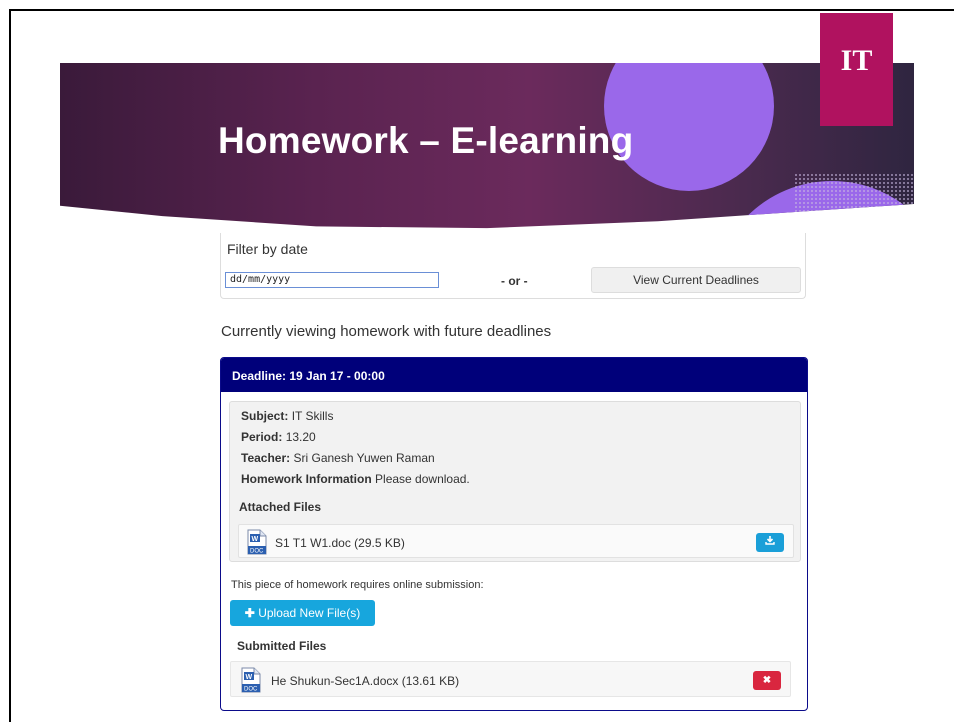 This screenshot has height=722, width=954. I want to click on slide-title: Homework – E-learning, so click(426, 140).